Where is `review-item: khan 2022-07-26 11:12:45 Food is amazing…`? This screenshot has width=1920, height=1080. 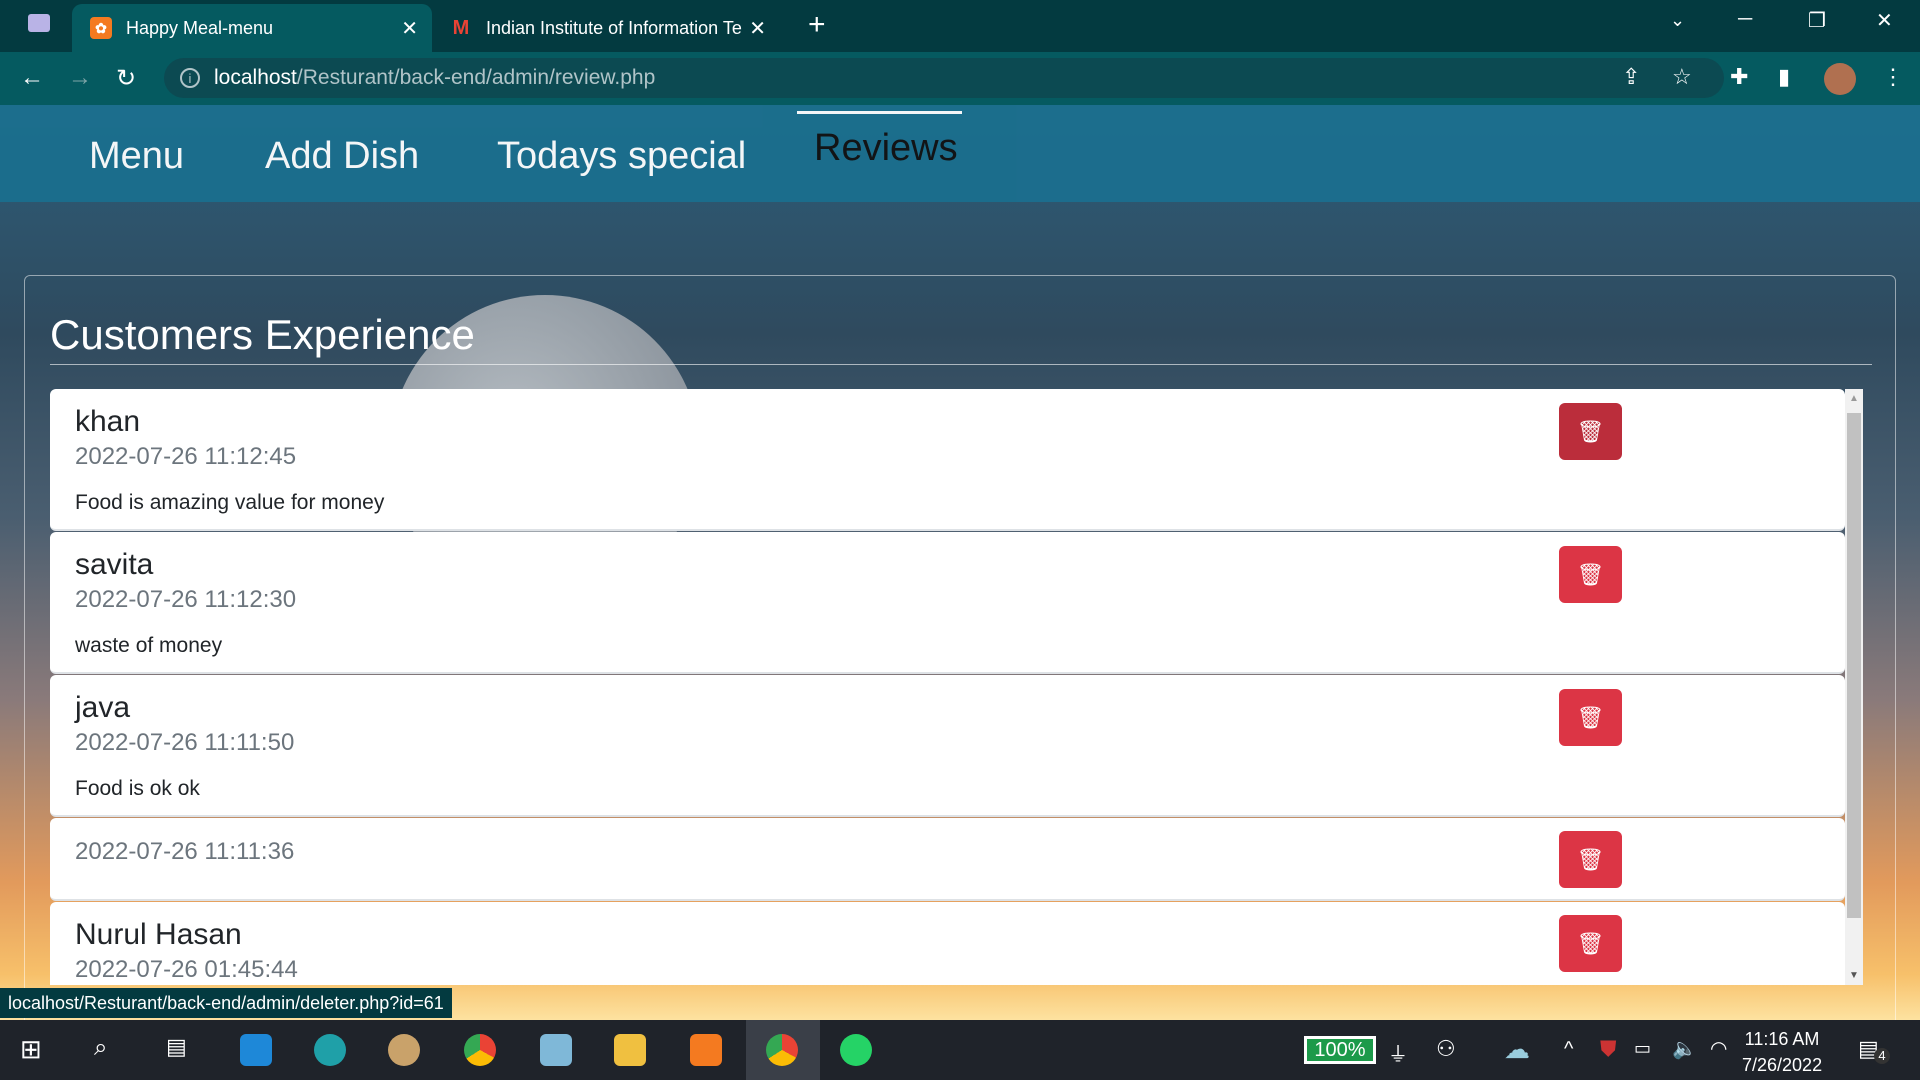
review-item: khan 2022-07-26 11:12:45 Food is amazing… is located at coordinates (947, 460).